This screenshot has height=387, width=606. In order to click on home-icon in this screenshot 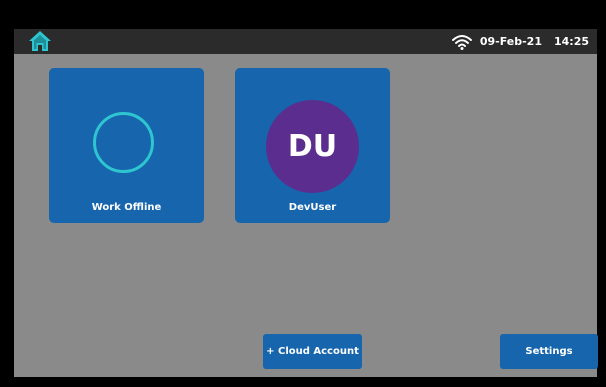, I will do `click(40, 41)`.